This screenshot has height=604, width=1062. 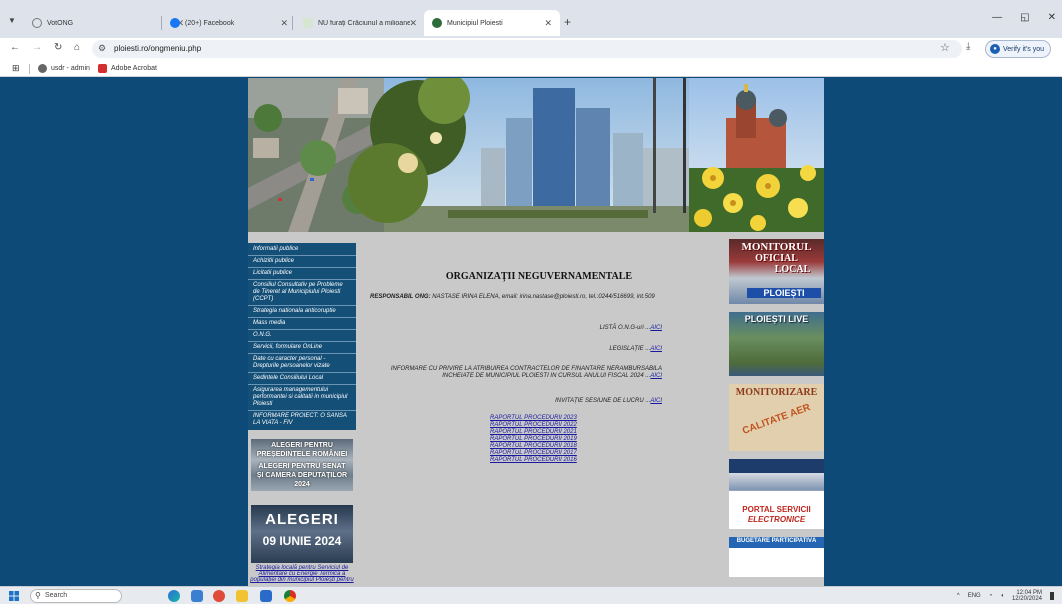 What do you see at coordinates (1052, 17) in the screenshot?
I see `close-window-icon: ✕` at bounding box center [1052, 17].